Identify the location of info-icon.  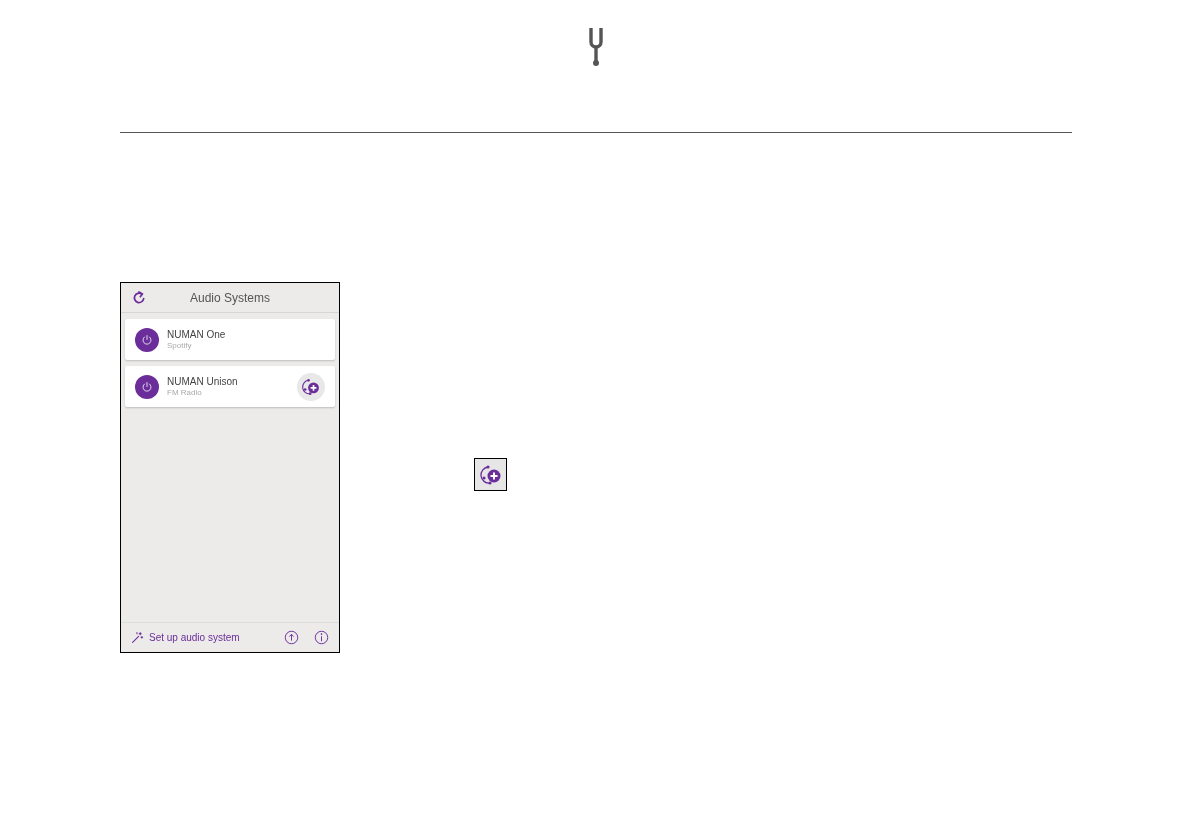
(321, 637).